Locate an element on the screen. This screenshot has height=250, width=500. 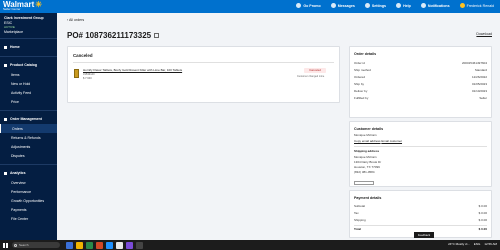
payment-row: Subtotal $ 0.00 is located at coordinates (420, 207).